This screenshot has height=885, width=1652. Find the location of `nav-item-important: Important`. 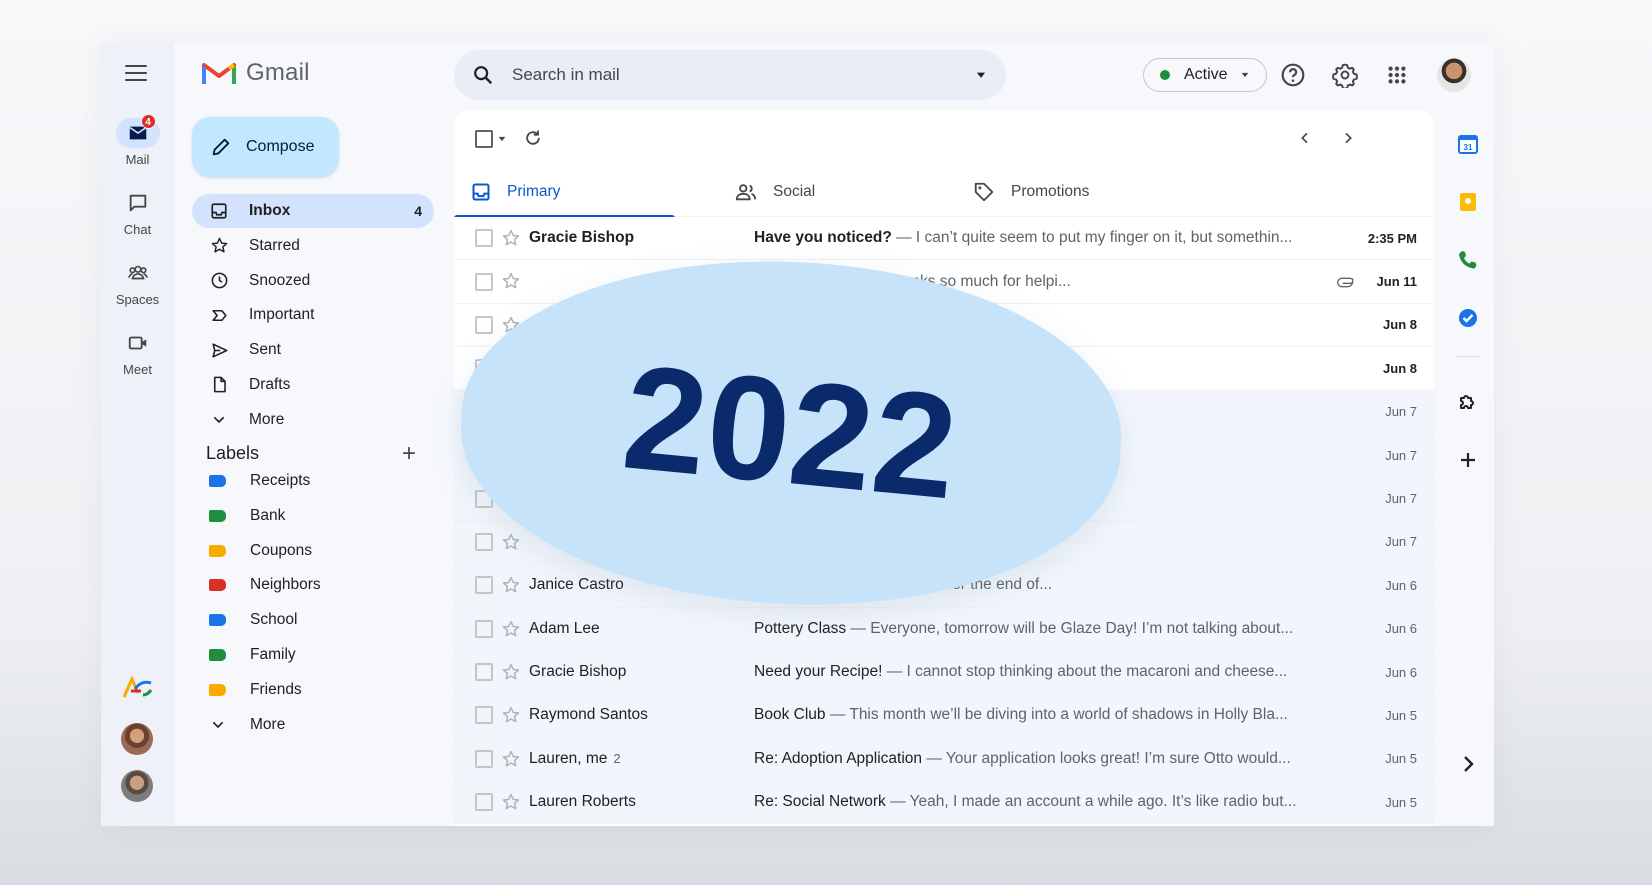

nav-item-important: Important is located at coordinates (313, 315).